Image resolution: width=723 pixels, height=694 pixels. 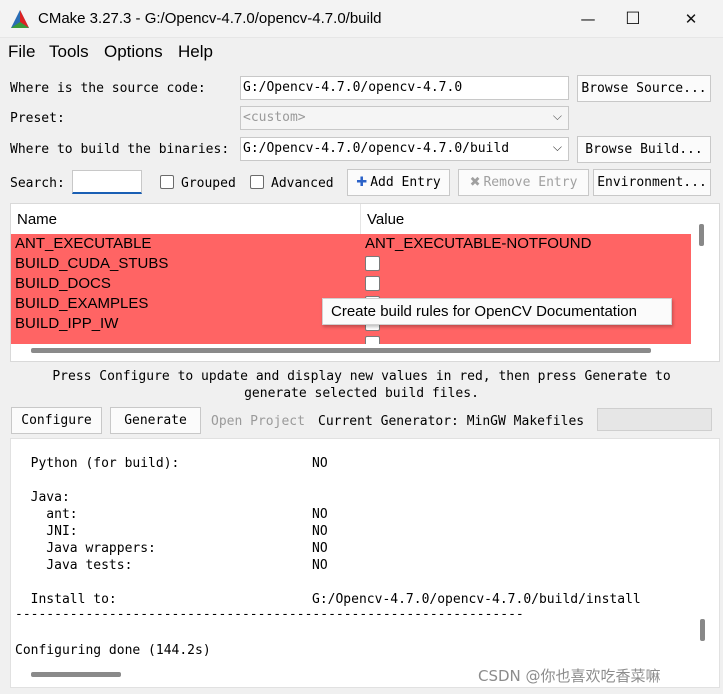 What do you see at coordinates (155, 420) in the screenshot?
I see `generate-button: Generate` at bounding box center [155, 420].